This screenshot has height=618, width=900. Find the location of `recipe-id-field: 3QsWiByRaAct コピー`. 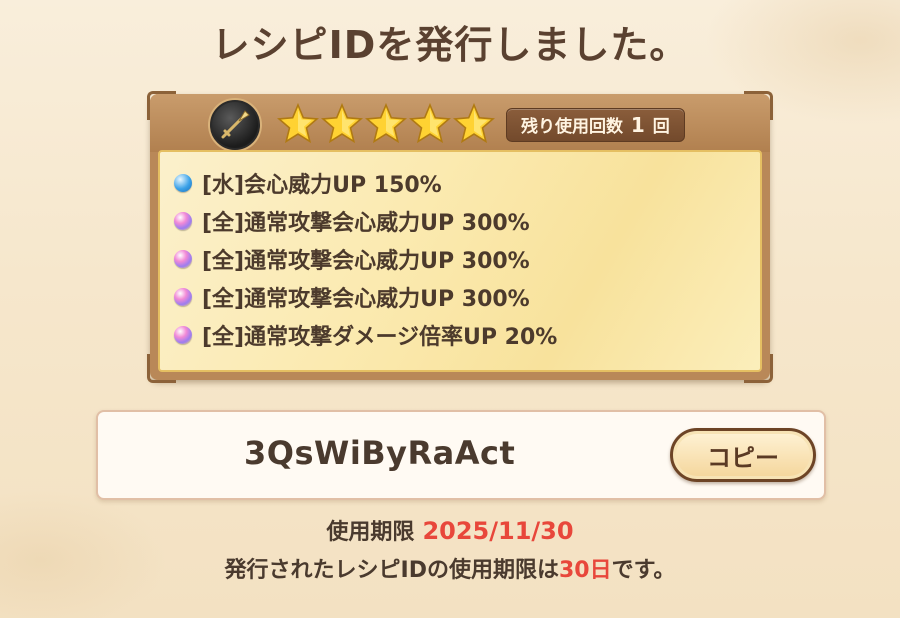

recipe-id-field: 3QsWiByRaAct コピー is located at coordinates (461, 455).